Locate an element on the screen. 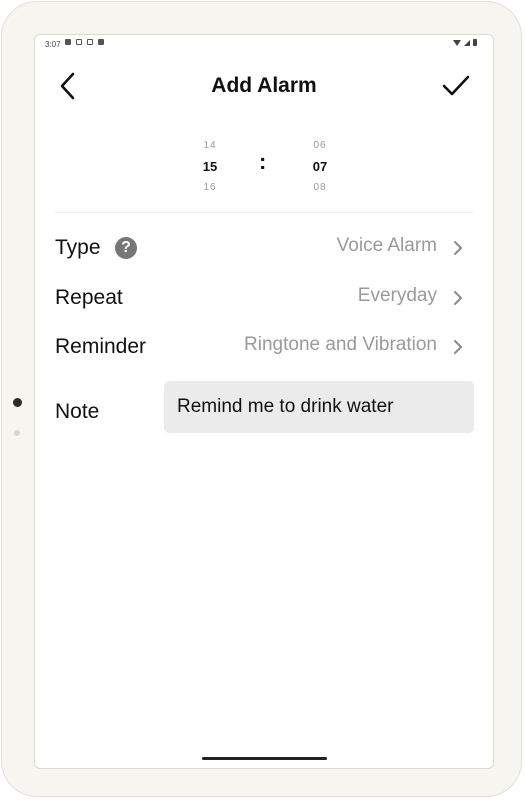 The height and width of the screenshot is (800, 525). time-picker: 14 15 16 : 06 07 08 is located at coordinates (264, 165).